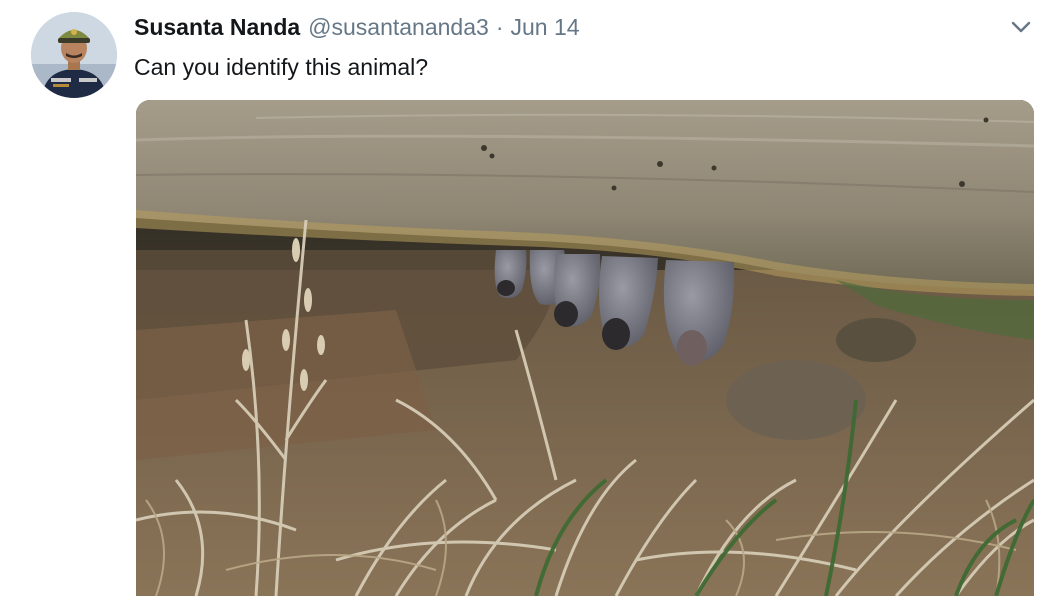 The width and height of the screenshot is (1060, 596). I want to click on tweet-text: Can you identify this animal?, so click(281, 67).